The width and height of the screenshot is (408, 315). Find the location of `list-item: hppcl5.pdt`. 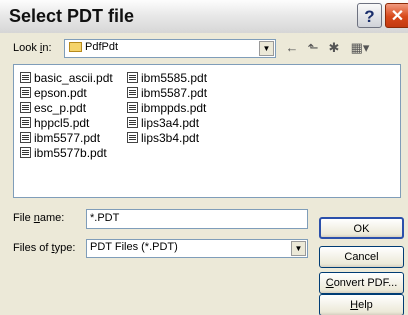

list-item: hppcl5.pdt is located at coordinates (54, 123).